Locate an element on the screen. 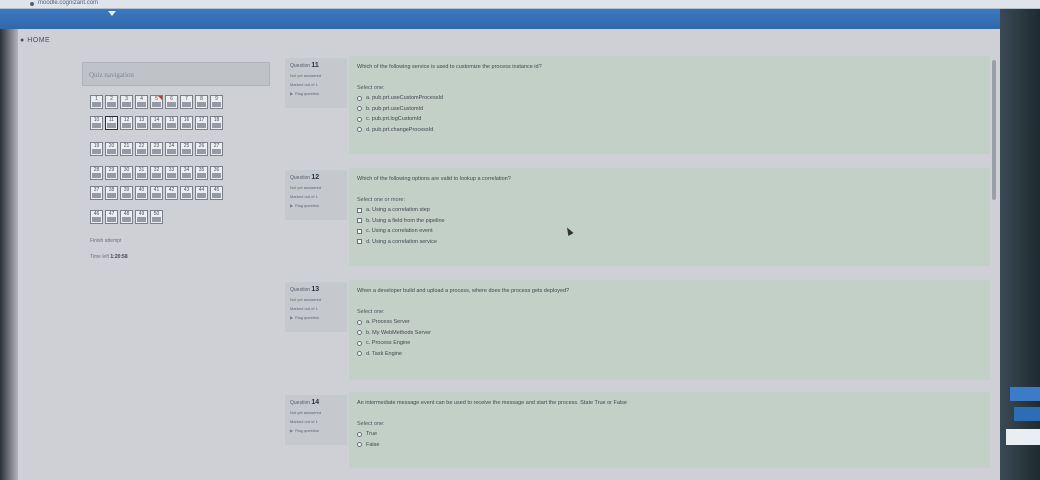 Image resolution: width=1040 pixels, height=480 pixels. question-nav-button: 4 is located at coordinates (141, 102).